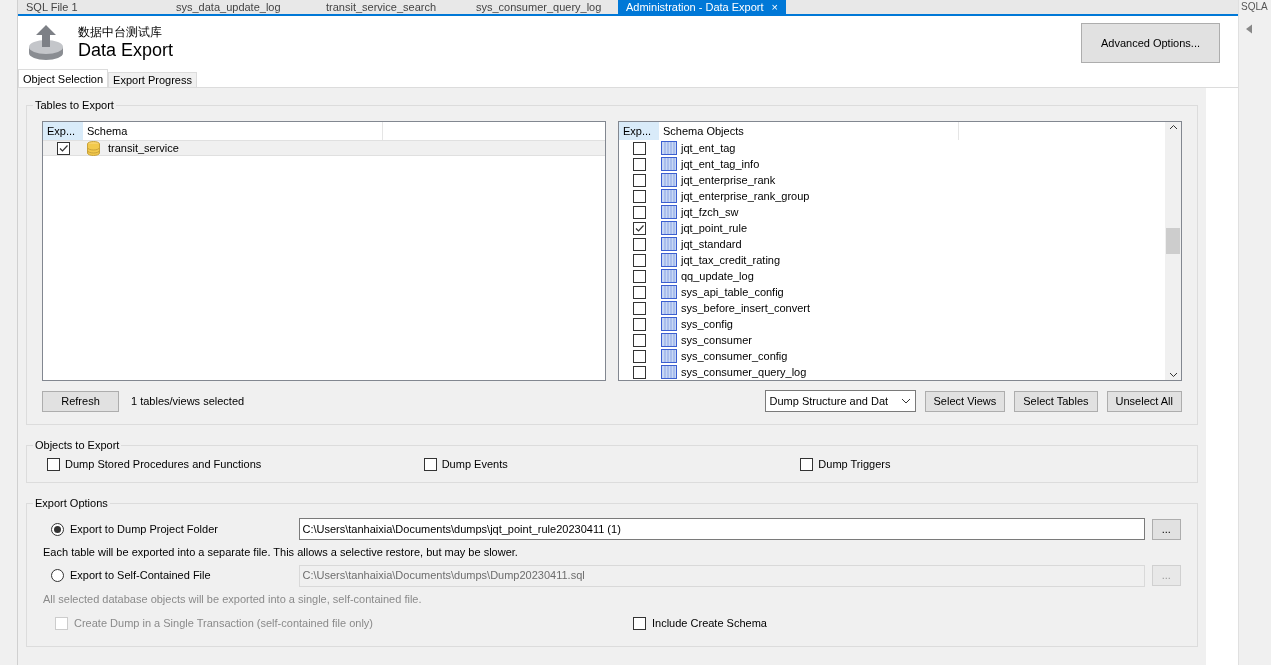  Describe the element at coordinates (965, 401) in the screenshot. I see `list-action-button: Select Views` at that location.